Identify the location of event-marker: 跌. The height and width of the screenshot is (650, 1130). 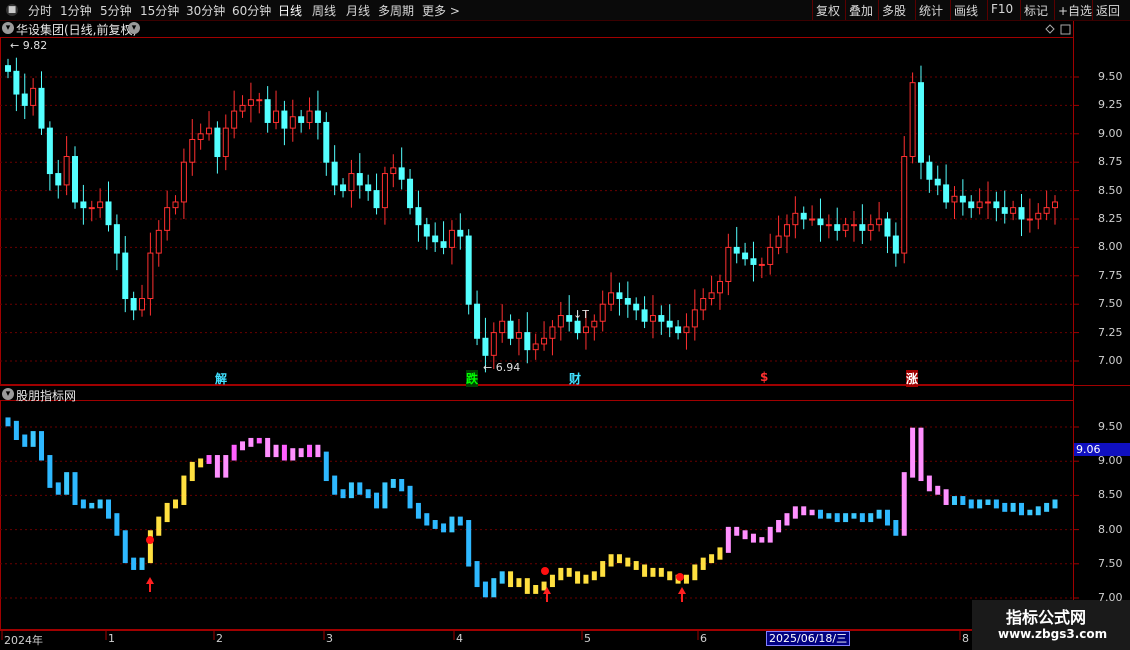
(472, 378).